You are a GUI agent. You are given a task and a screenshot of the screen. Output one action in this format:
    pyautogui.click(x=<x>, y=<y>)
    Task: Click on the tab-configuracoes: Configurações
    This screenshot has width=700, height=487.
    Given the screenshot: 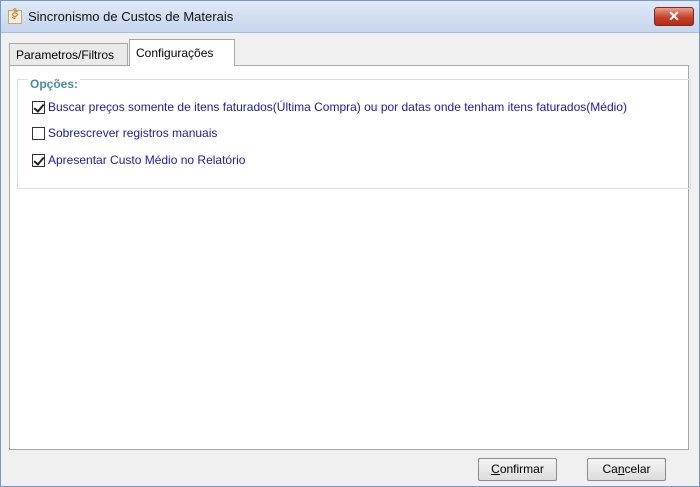 What is the action you would take?
    pyautogui.click(x=182, y=52)
    